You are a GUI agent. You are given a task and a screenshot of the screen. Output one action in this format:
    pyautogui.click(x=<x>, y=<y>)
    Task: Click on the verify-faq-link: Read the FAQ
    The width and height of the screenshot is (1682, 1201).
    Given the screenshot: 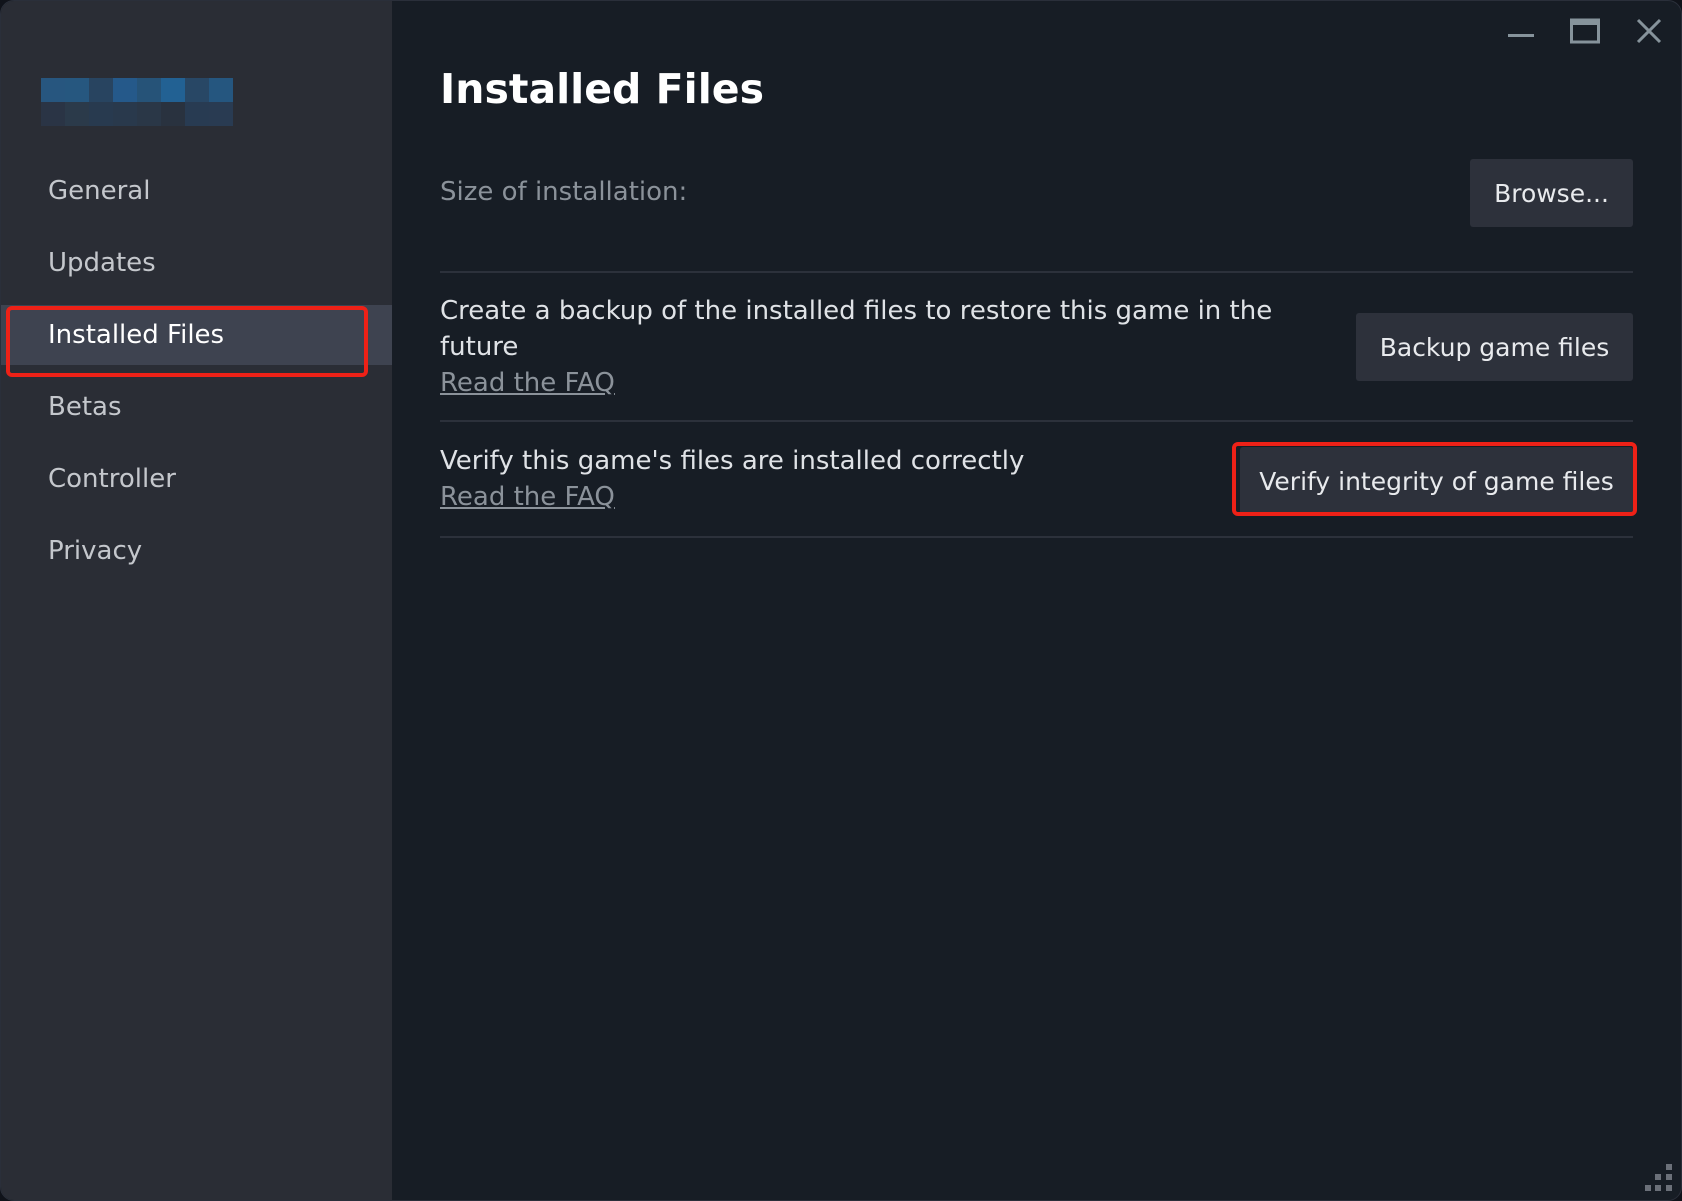 What is the action you would take?
    pyautogui.click(x=860, y=497)
    